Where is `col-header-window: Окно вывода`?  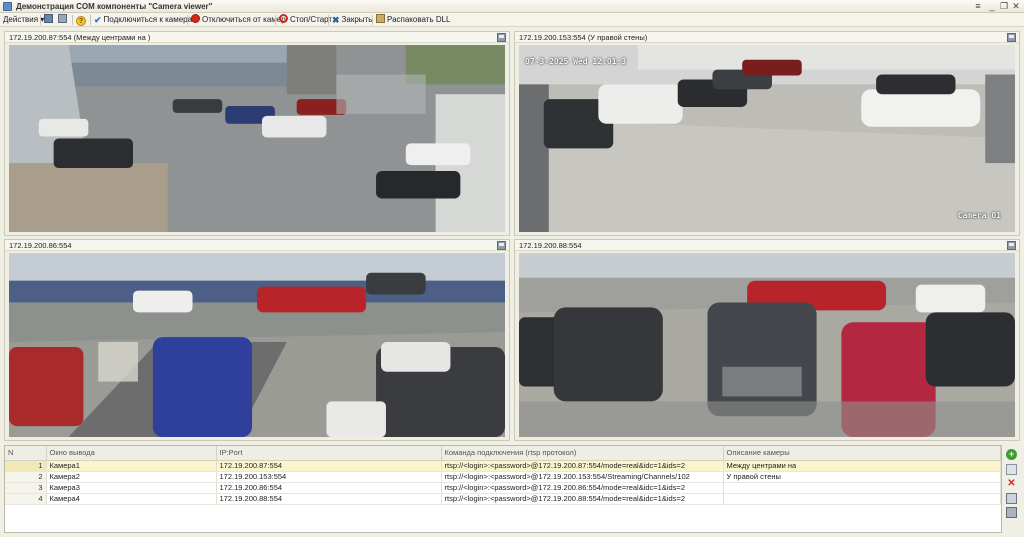 col-header-window: Окно вывода is located at coordinates (131, 453).